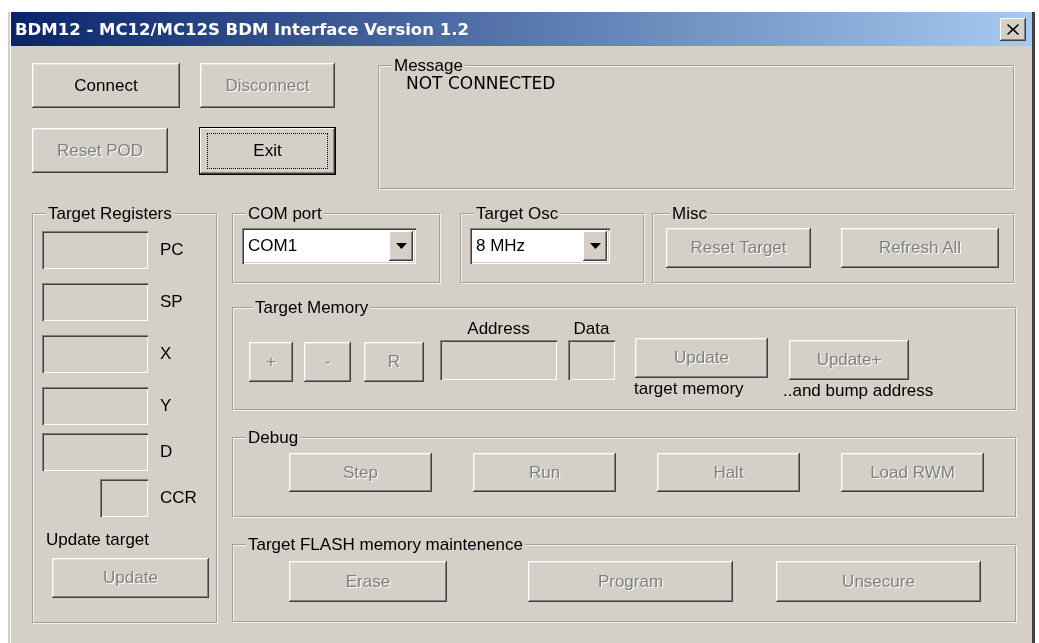 The height and width of the screenshot is (643, 1039). I want to click on group-label: Target Registers, so click(110, 214).